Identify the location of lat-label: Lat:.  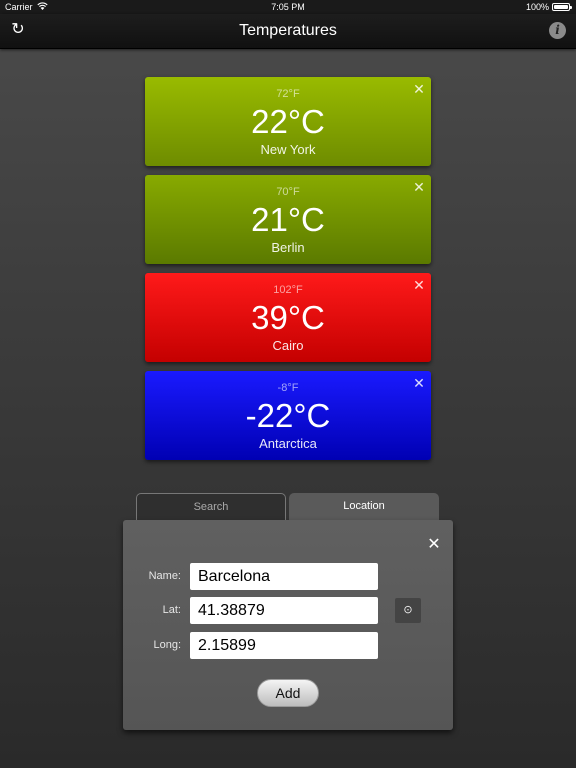
(171, 610).